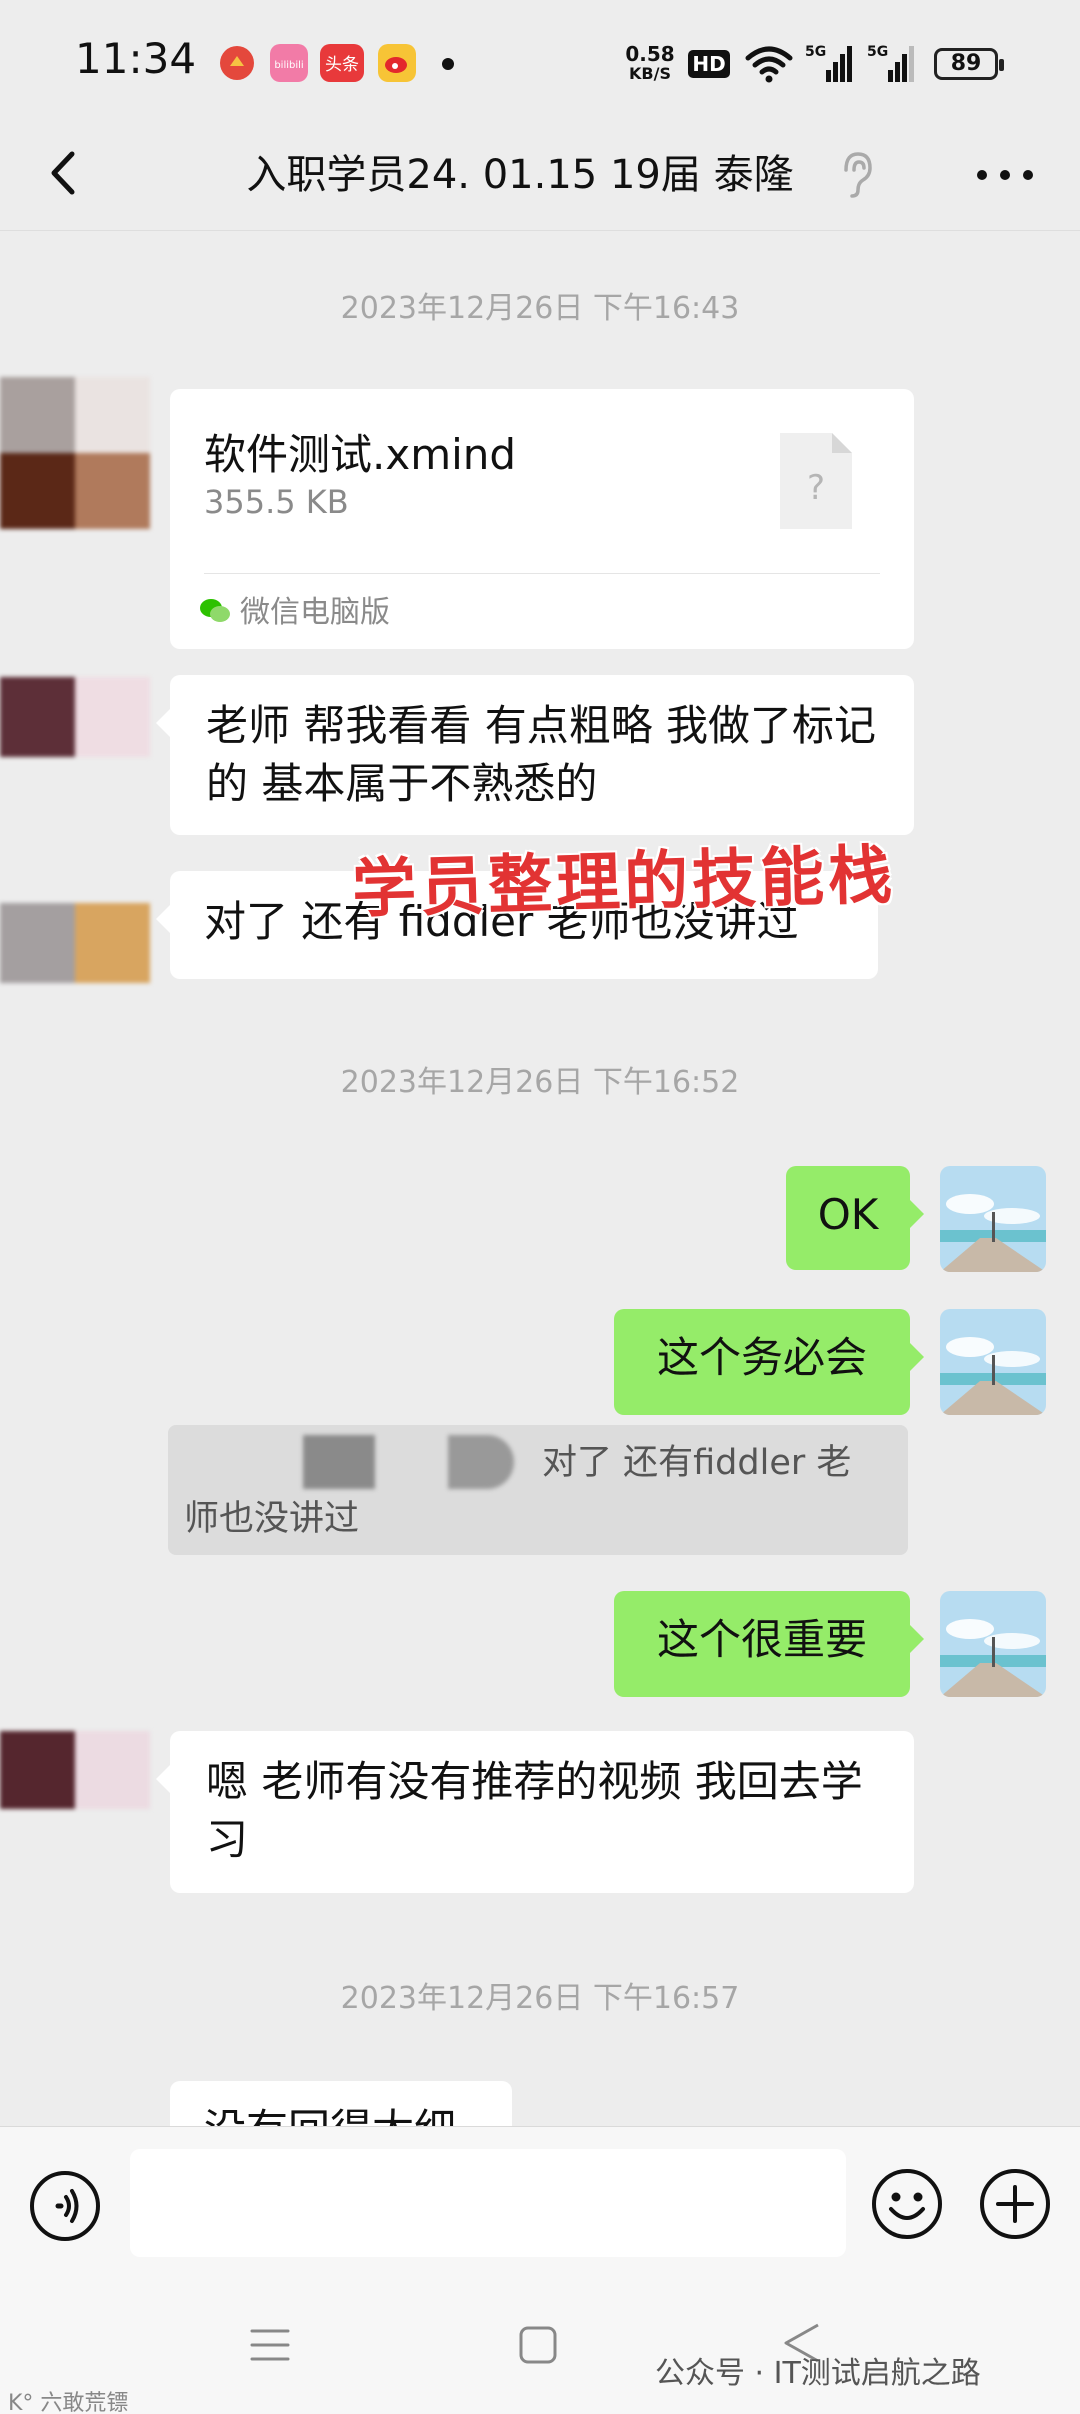  I want to click on app-red-icon, so click(237, 63).